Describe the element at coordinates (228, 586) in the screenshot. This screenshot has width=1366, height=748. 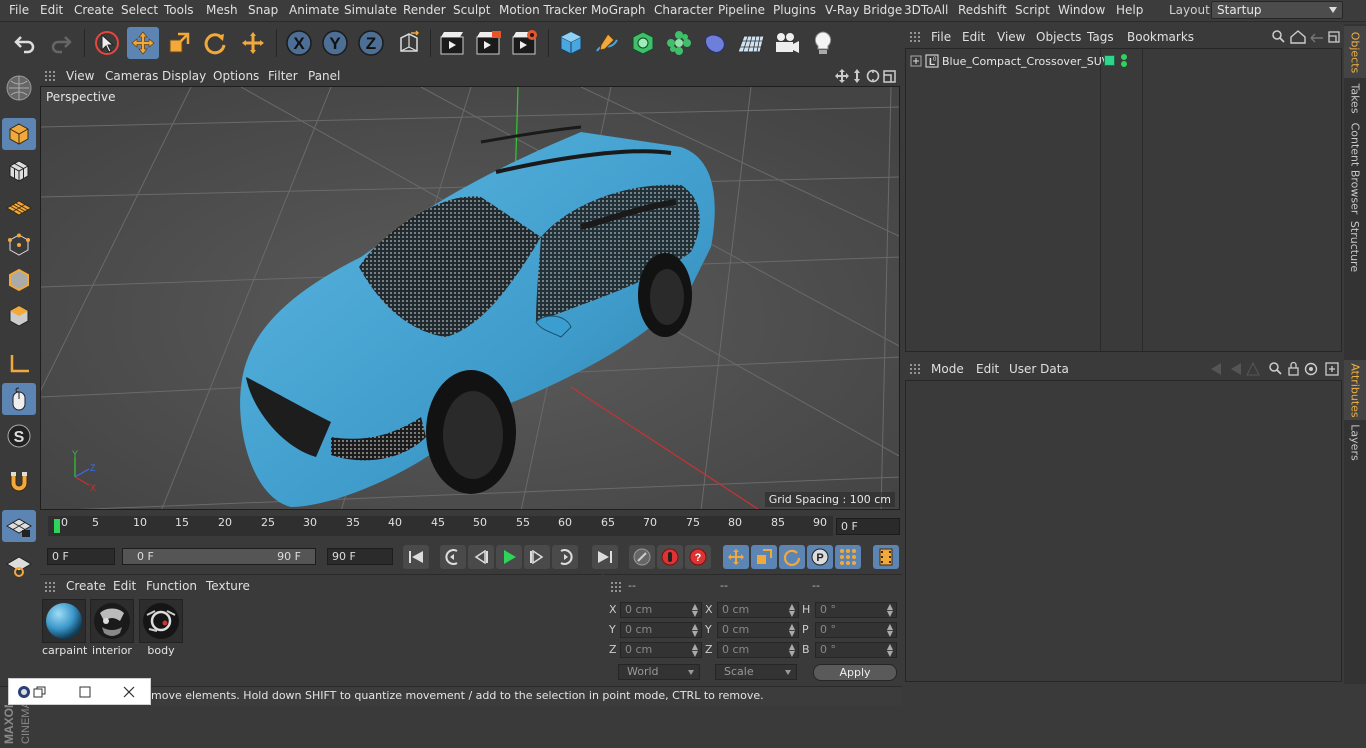
I see `material-menu-texture: Texture` at that location.